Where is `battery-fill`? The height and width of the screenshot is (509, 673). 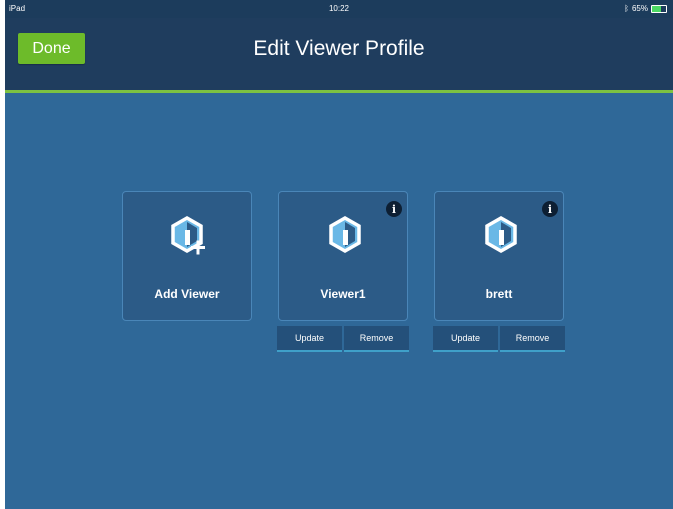 battery-fill is located at coordinates (657, 8).